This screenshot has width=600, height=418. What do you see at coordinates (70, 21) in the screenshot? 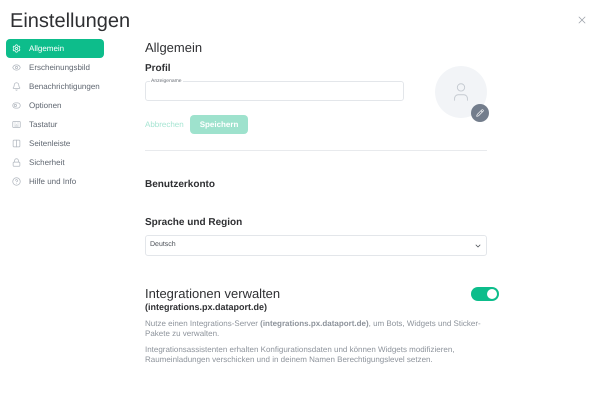
I see `page-title: Einstellungen` at bounding box center [70, 21].